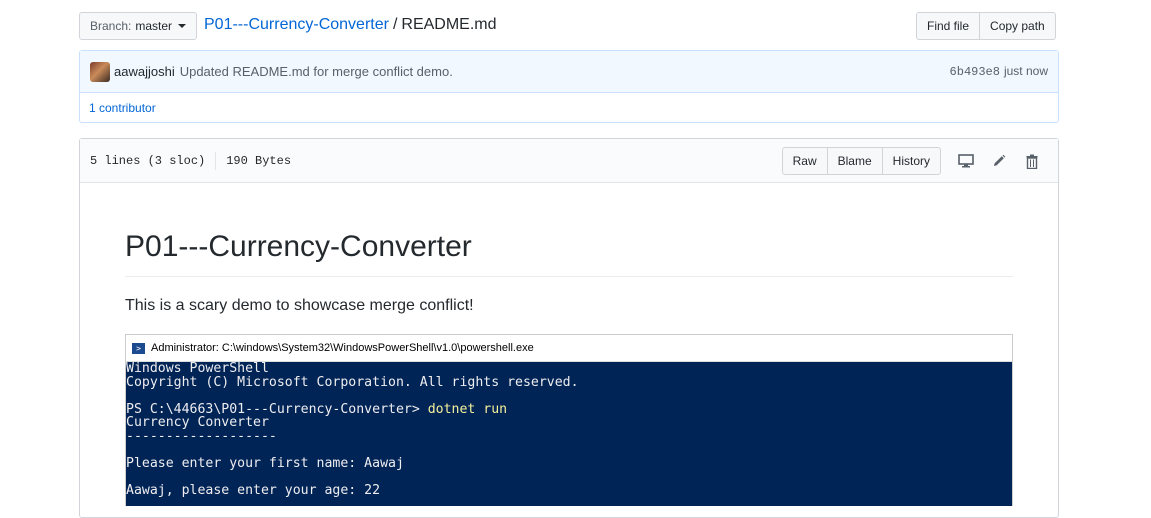  I want to click on file-view-button-group: Raw Blame History, so click(861, 161).